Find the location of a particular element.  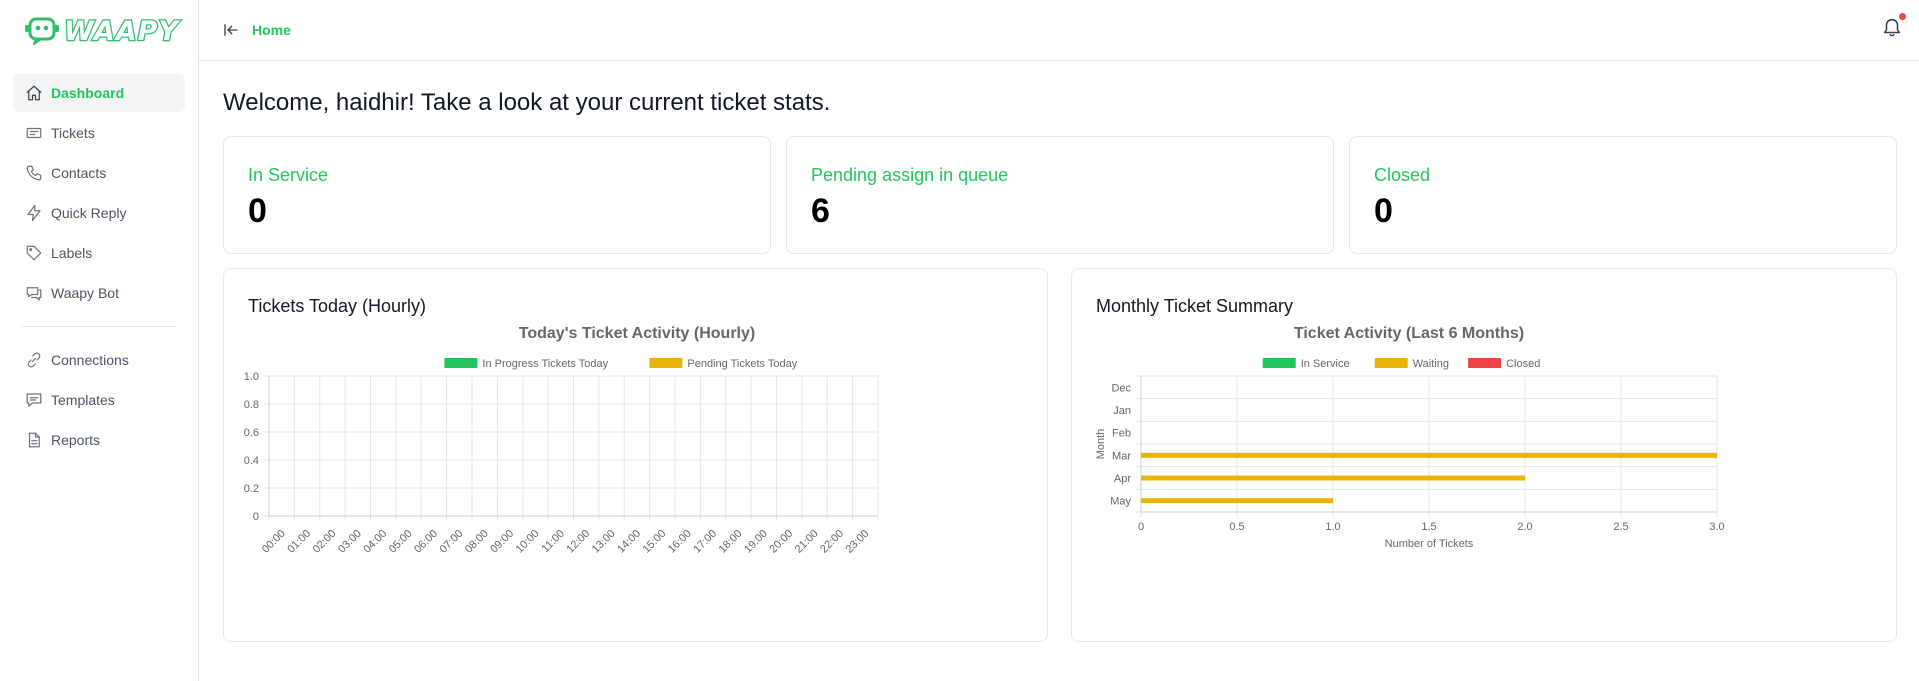

topbar: Home is located at coordinates (1059, 30).